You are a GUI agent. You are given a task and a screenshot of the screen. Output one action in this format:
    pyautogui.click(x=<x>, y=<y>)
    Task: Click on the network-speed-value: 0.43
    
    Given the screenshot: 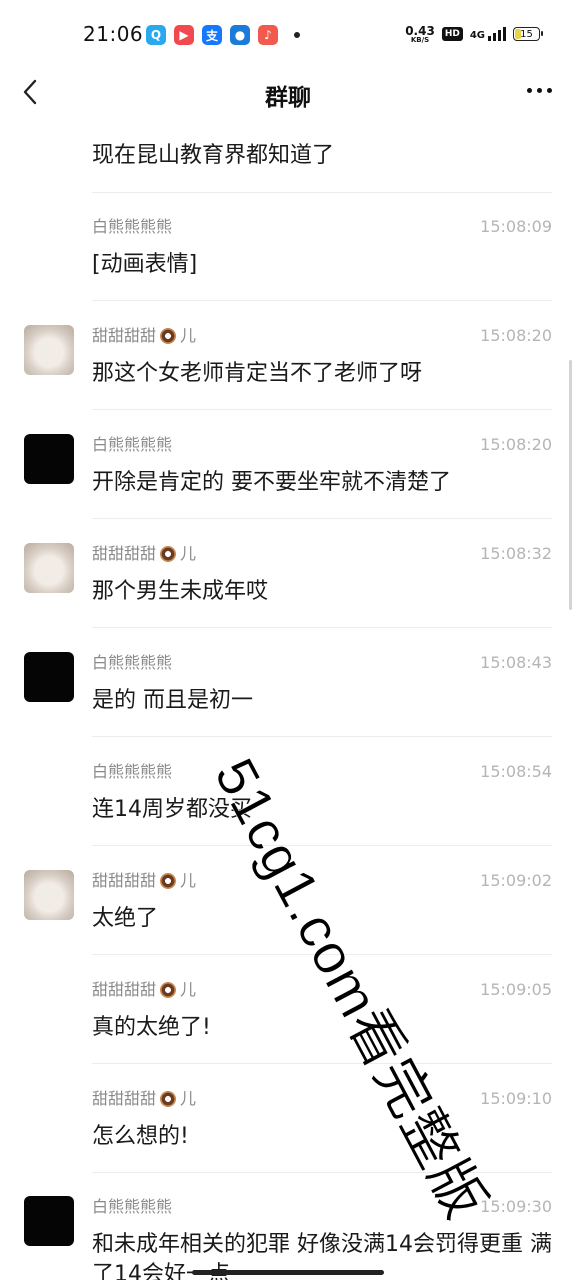 What is the action you would take?
    pyautogui.click(x=420, y=30)
    